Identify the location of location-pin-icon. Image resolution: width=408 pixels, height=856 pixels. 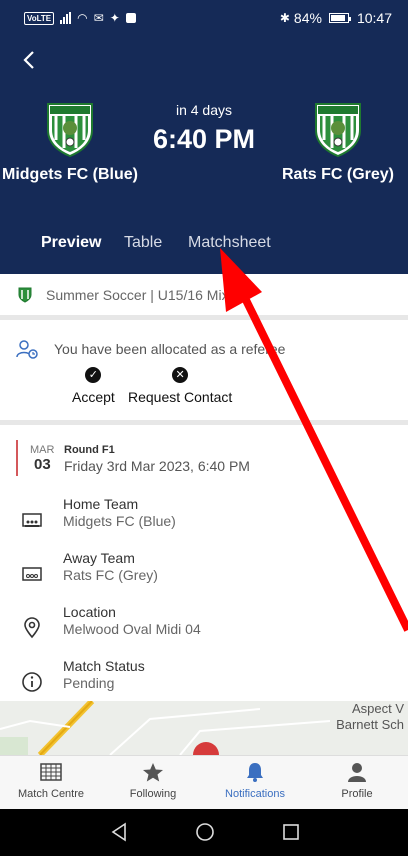
(32, 628).